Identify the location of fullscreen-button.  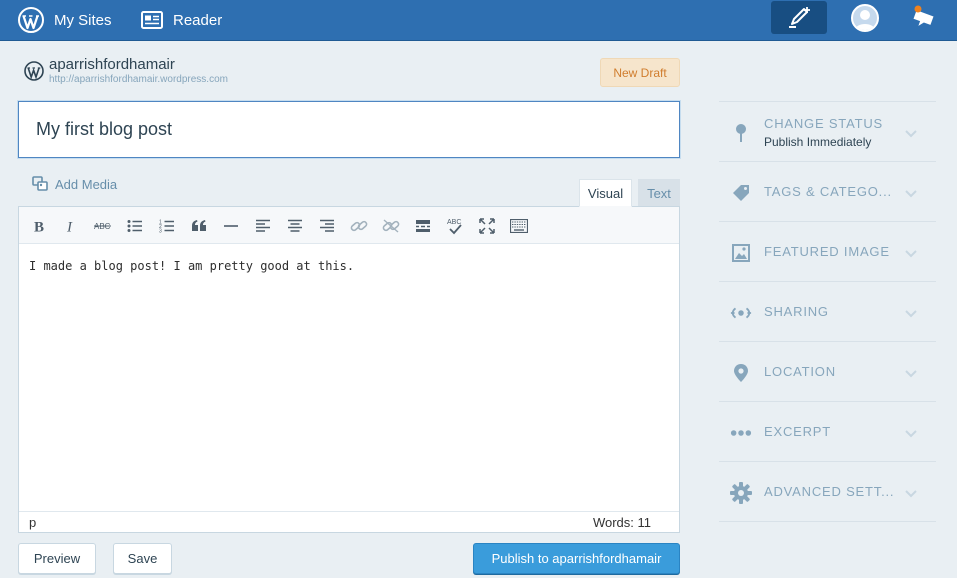
(487, 225).